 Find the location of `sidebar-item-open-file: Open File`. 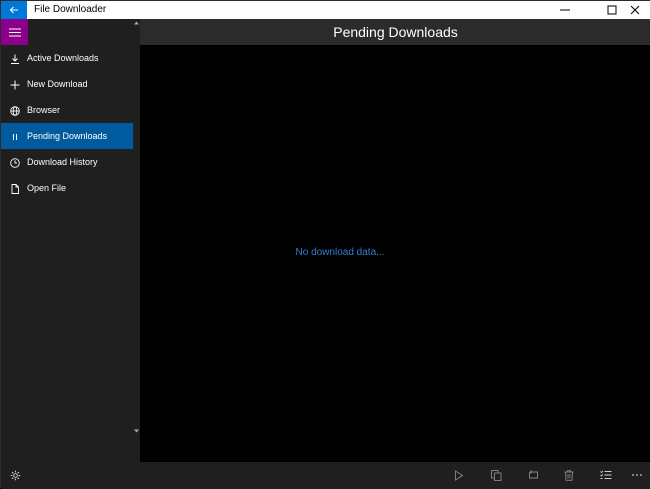

sidebar-item-open-file: Open File is located at coordinates (67, 188).